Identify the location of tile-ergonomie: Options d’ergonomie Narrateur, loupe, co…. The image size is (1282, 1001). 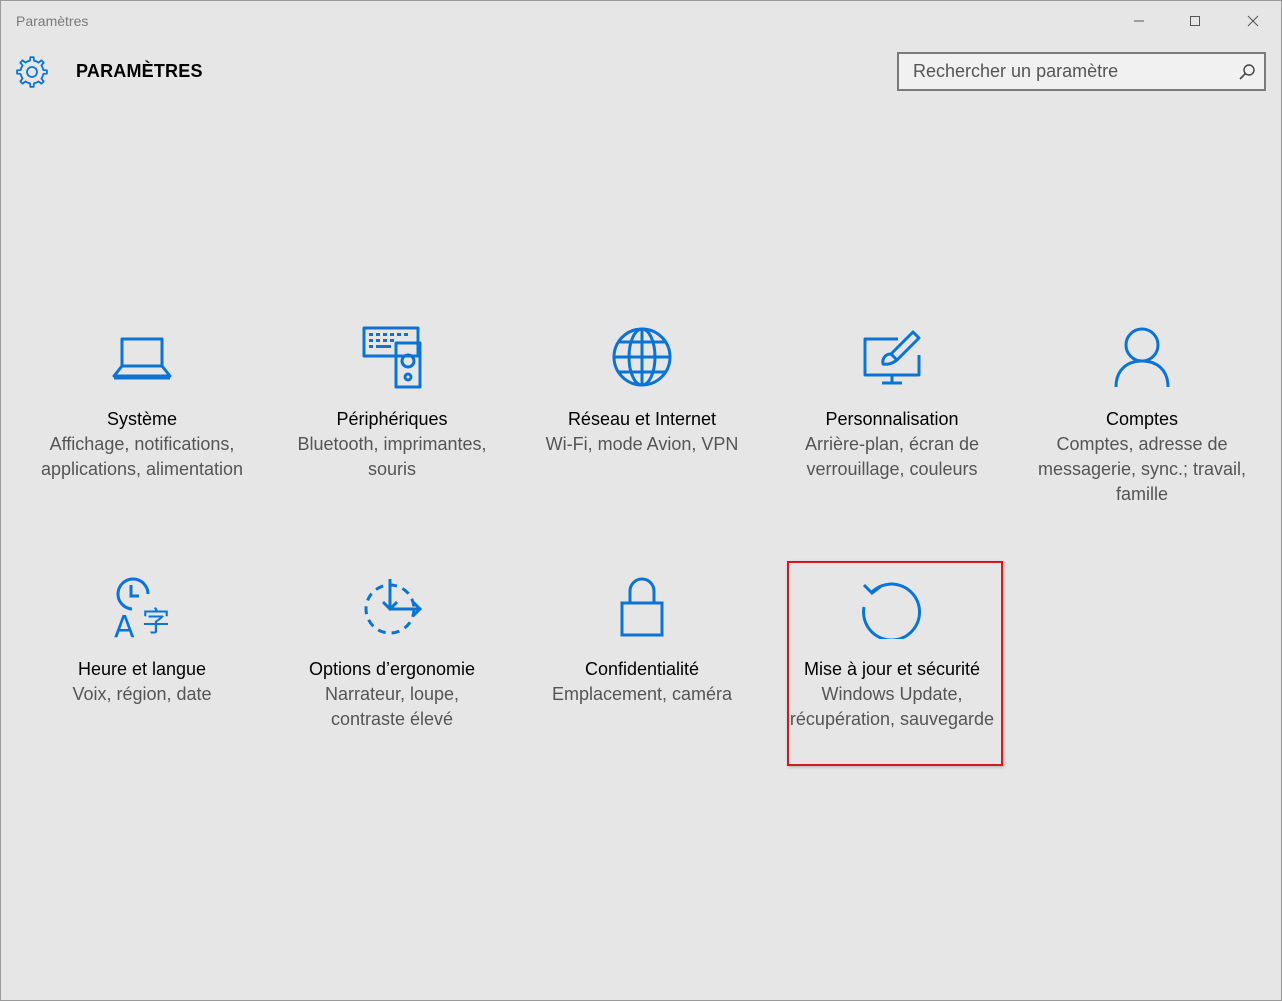
(392, 653).